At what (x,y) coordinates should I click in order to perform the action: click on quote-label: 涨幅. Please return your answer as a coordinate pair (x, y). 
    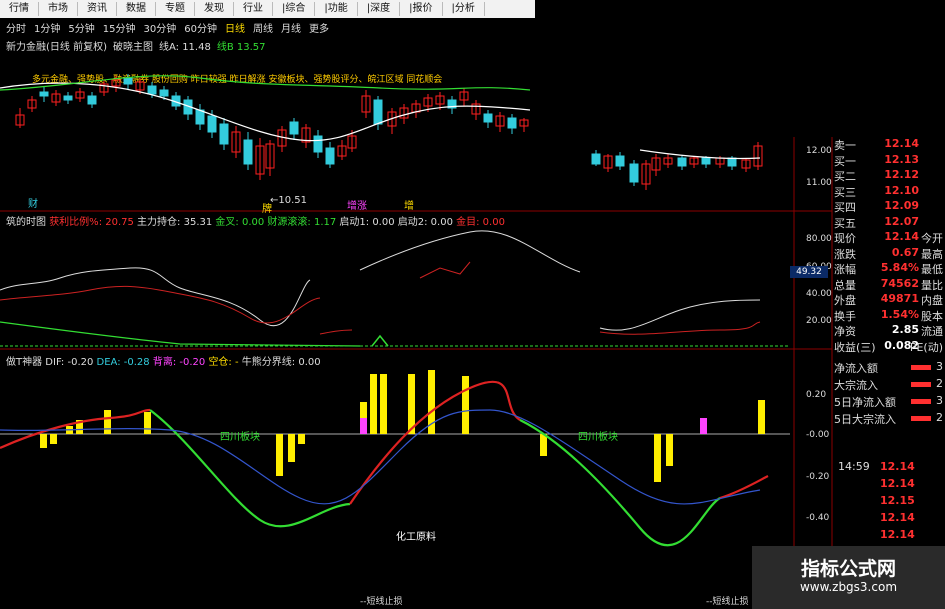
    Looking at the image, I should click on (845, 269).